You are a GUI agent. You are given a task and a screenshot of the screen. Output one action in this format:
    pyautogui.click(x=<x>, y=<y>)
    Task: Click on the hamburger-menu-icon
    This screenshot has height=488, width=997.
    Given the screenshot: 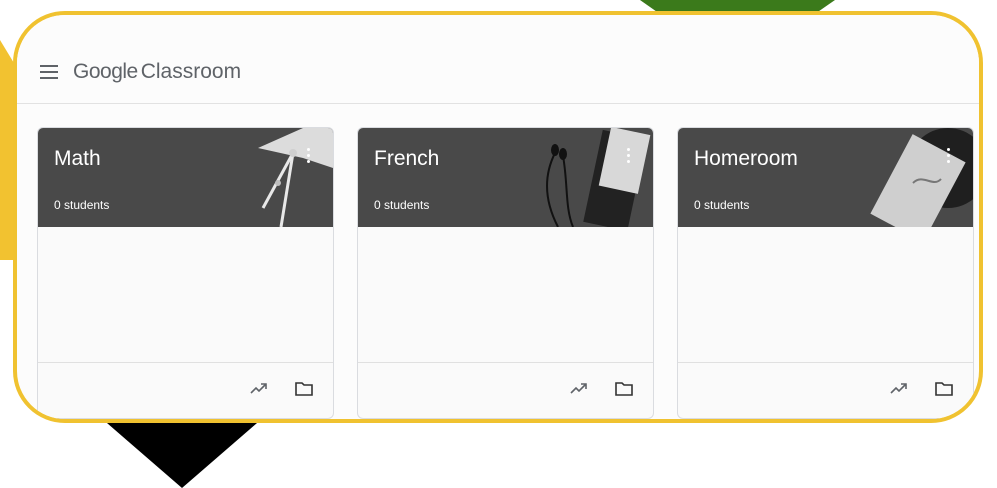 What is the action you would take?
    pyautogui.click(x=49, y=72)
    